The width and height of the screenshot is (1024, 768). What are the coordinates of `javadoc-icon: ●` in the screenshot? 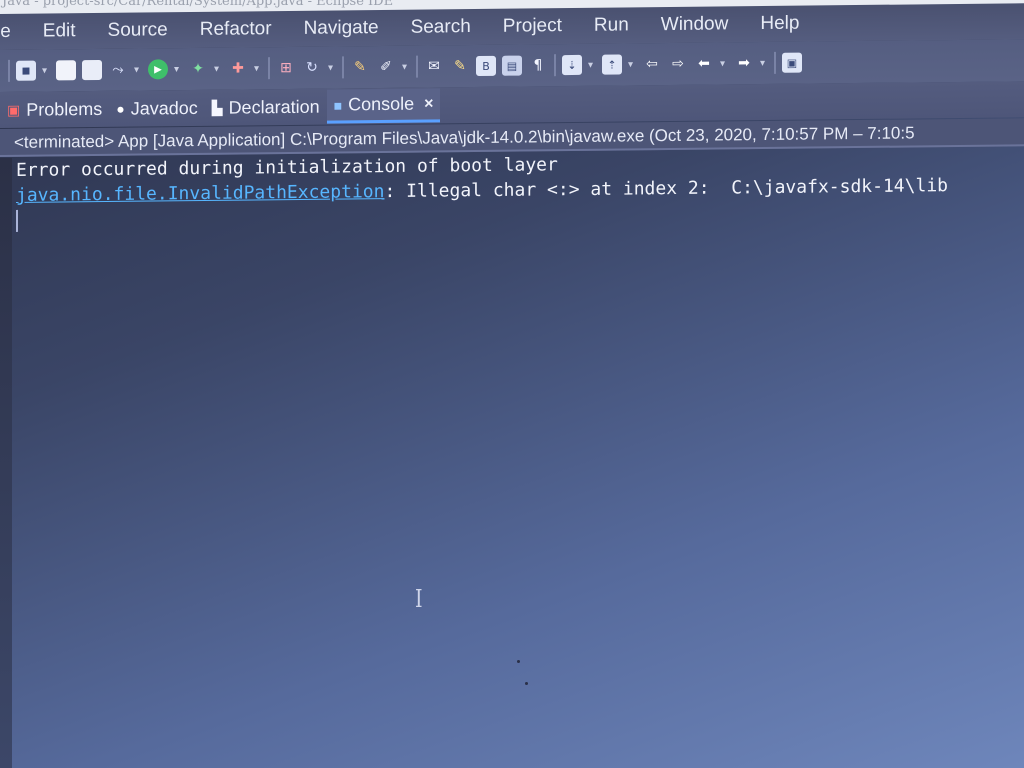 It's located at (120, 108).